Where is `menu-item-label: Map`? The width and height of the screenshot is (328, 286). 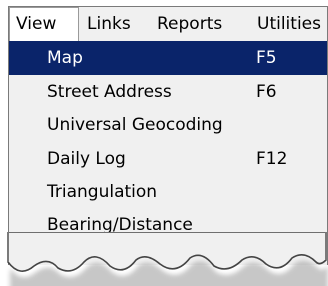 menu-item-label: Map is located at coordinates (65, 58).